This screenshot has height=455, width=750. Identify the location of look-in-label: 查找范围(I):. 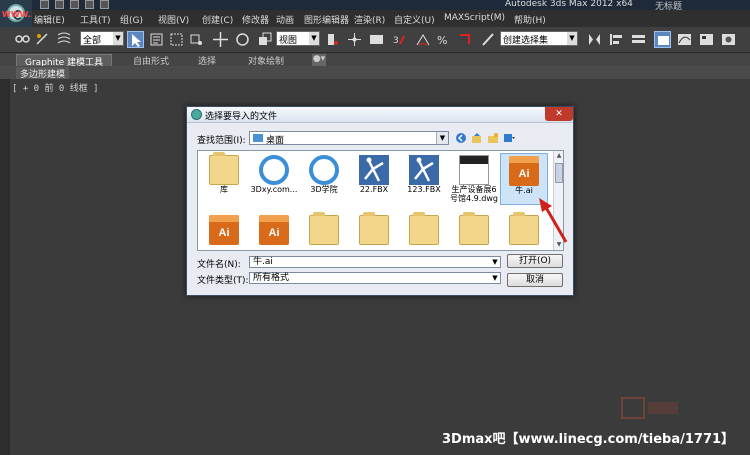
(221, 141).